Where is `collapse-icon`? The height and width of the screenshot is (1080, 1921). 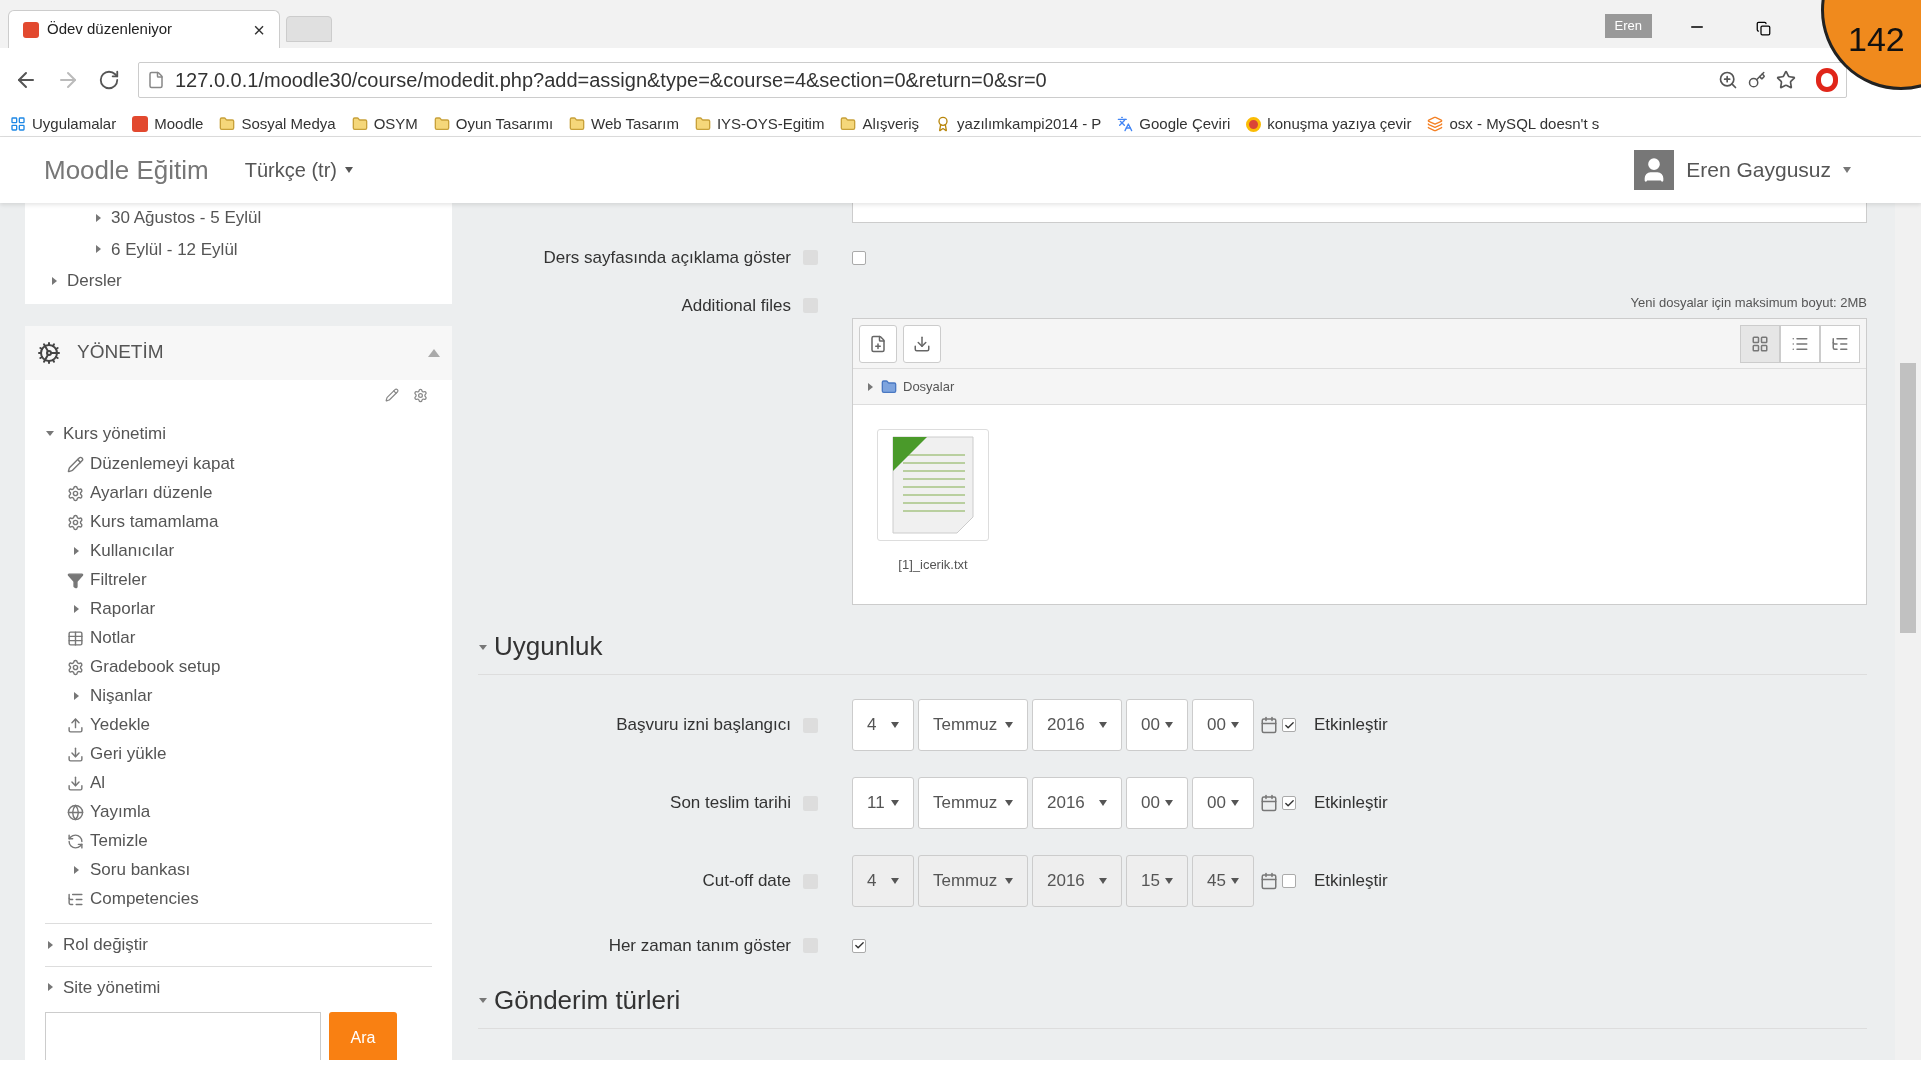 collapse-icon is located at coordinates (434, 352).